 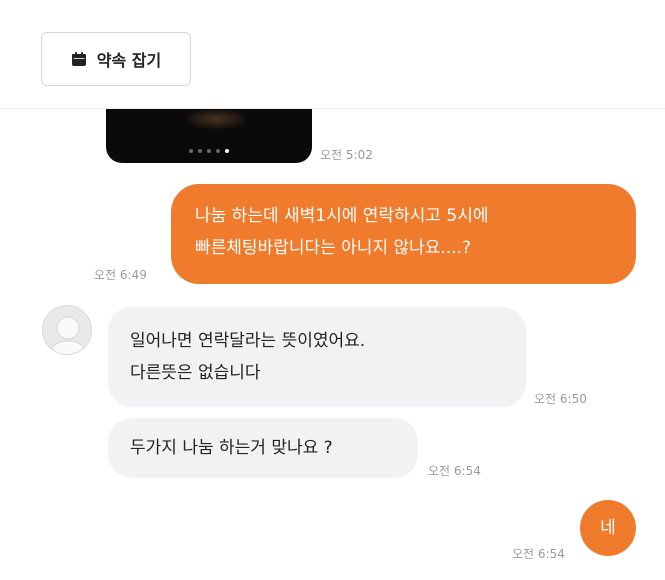 I want to click on message-time: 오전 5:02, so click(x=346, y=155).